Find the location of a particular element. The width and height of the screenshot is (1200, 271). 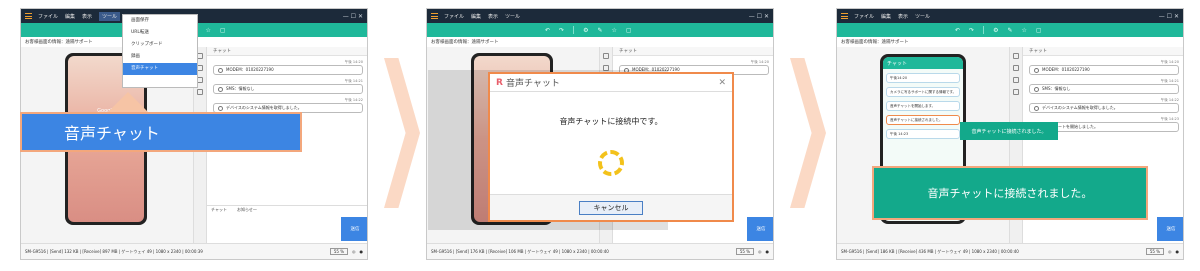

connected-toast: 音声チャットに接続されました。 is located at coordinates (1009, 131).